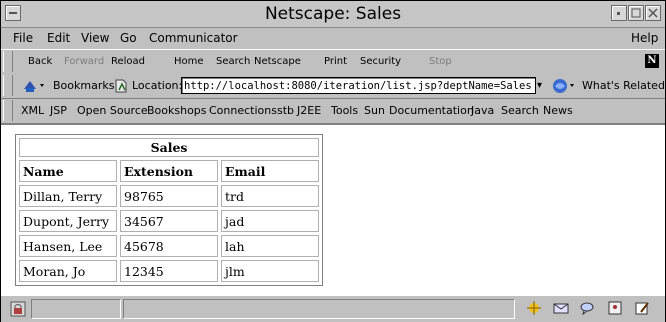 The image size is (666, 322). I want to click on cell-extension: 98765, so click(169, 196).